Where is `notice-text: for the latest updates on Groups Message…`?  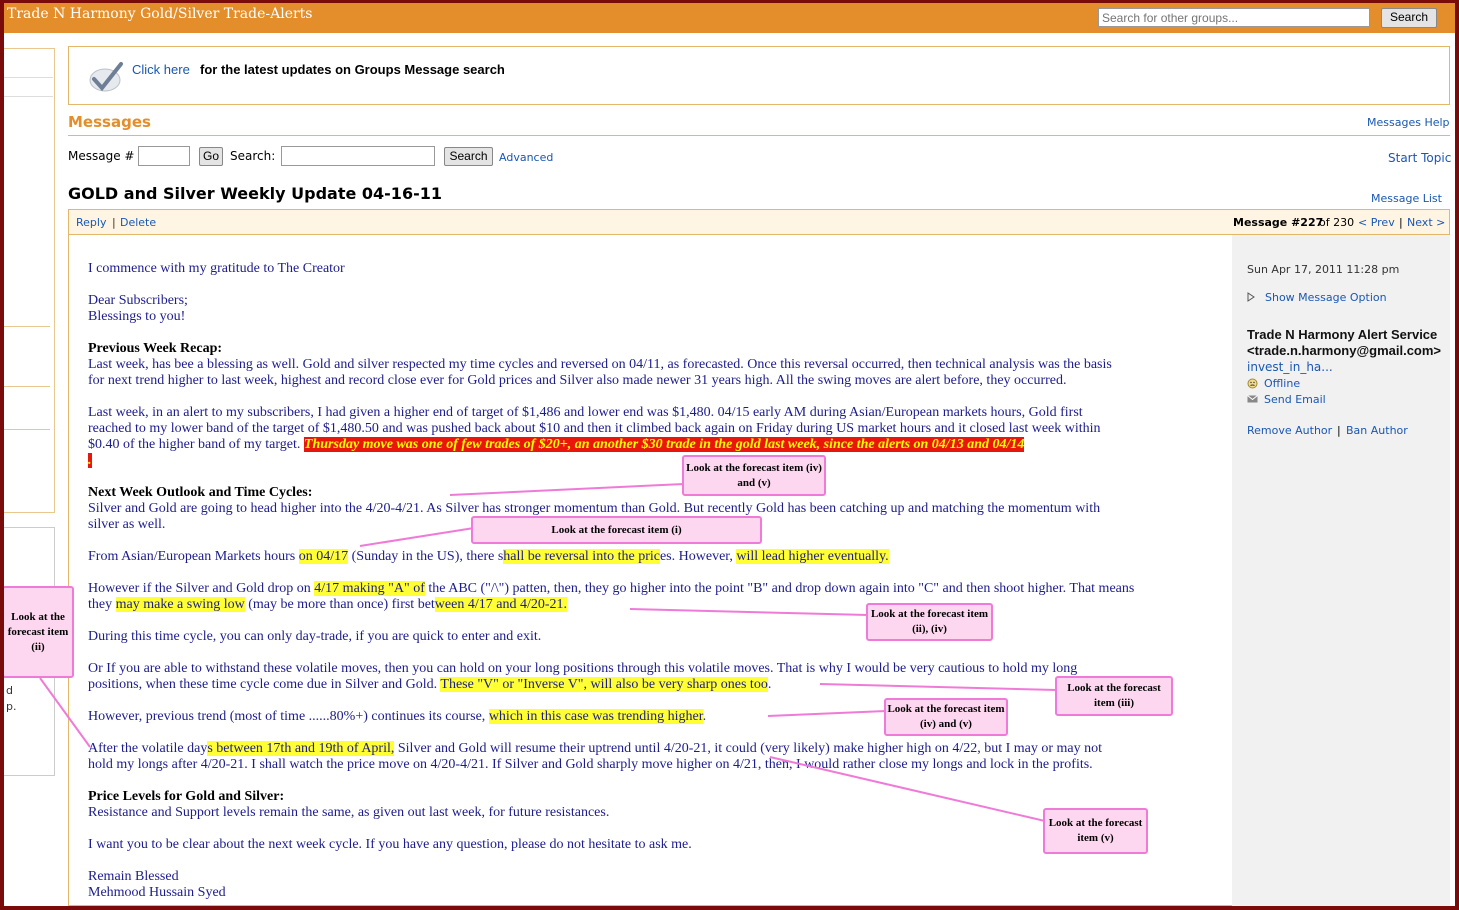
notice-text: for the latest updates on Groups Message… is located at coordinates (352, 69).